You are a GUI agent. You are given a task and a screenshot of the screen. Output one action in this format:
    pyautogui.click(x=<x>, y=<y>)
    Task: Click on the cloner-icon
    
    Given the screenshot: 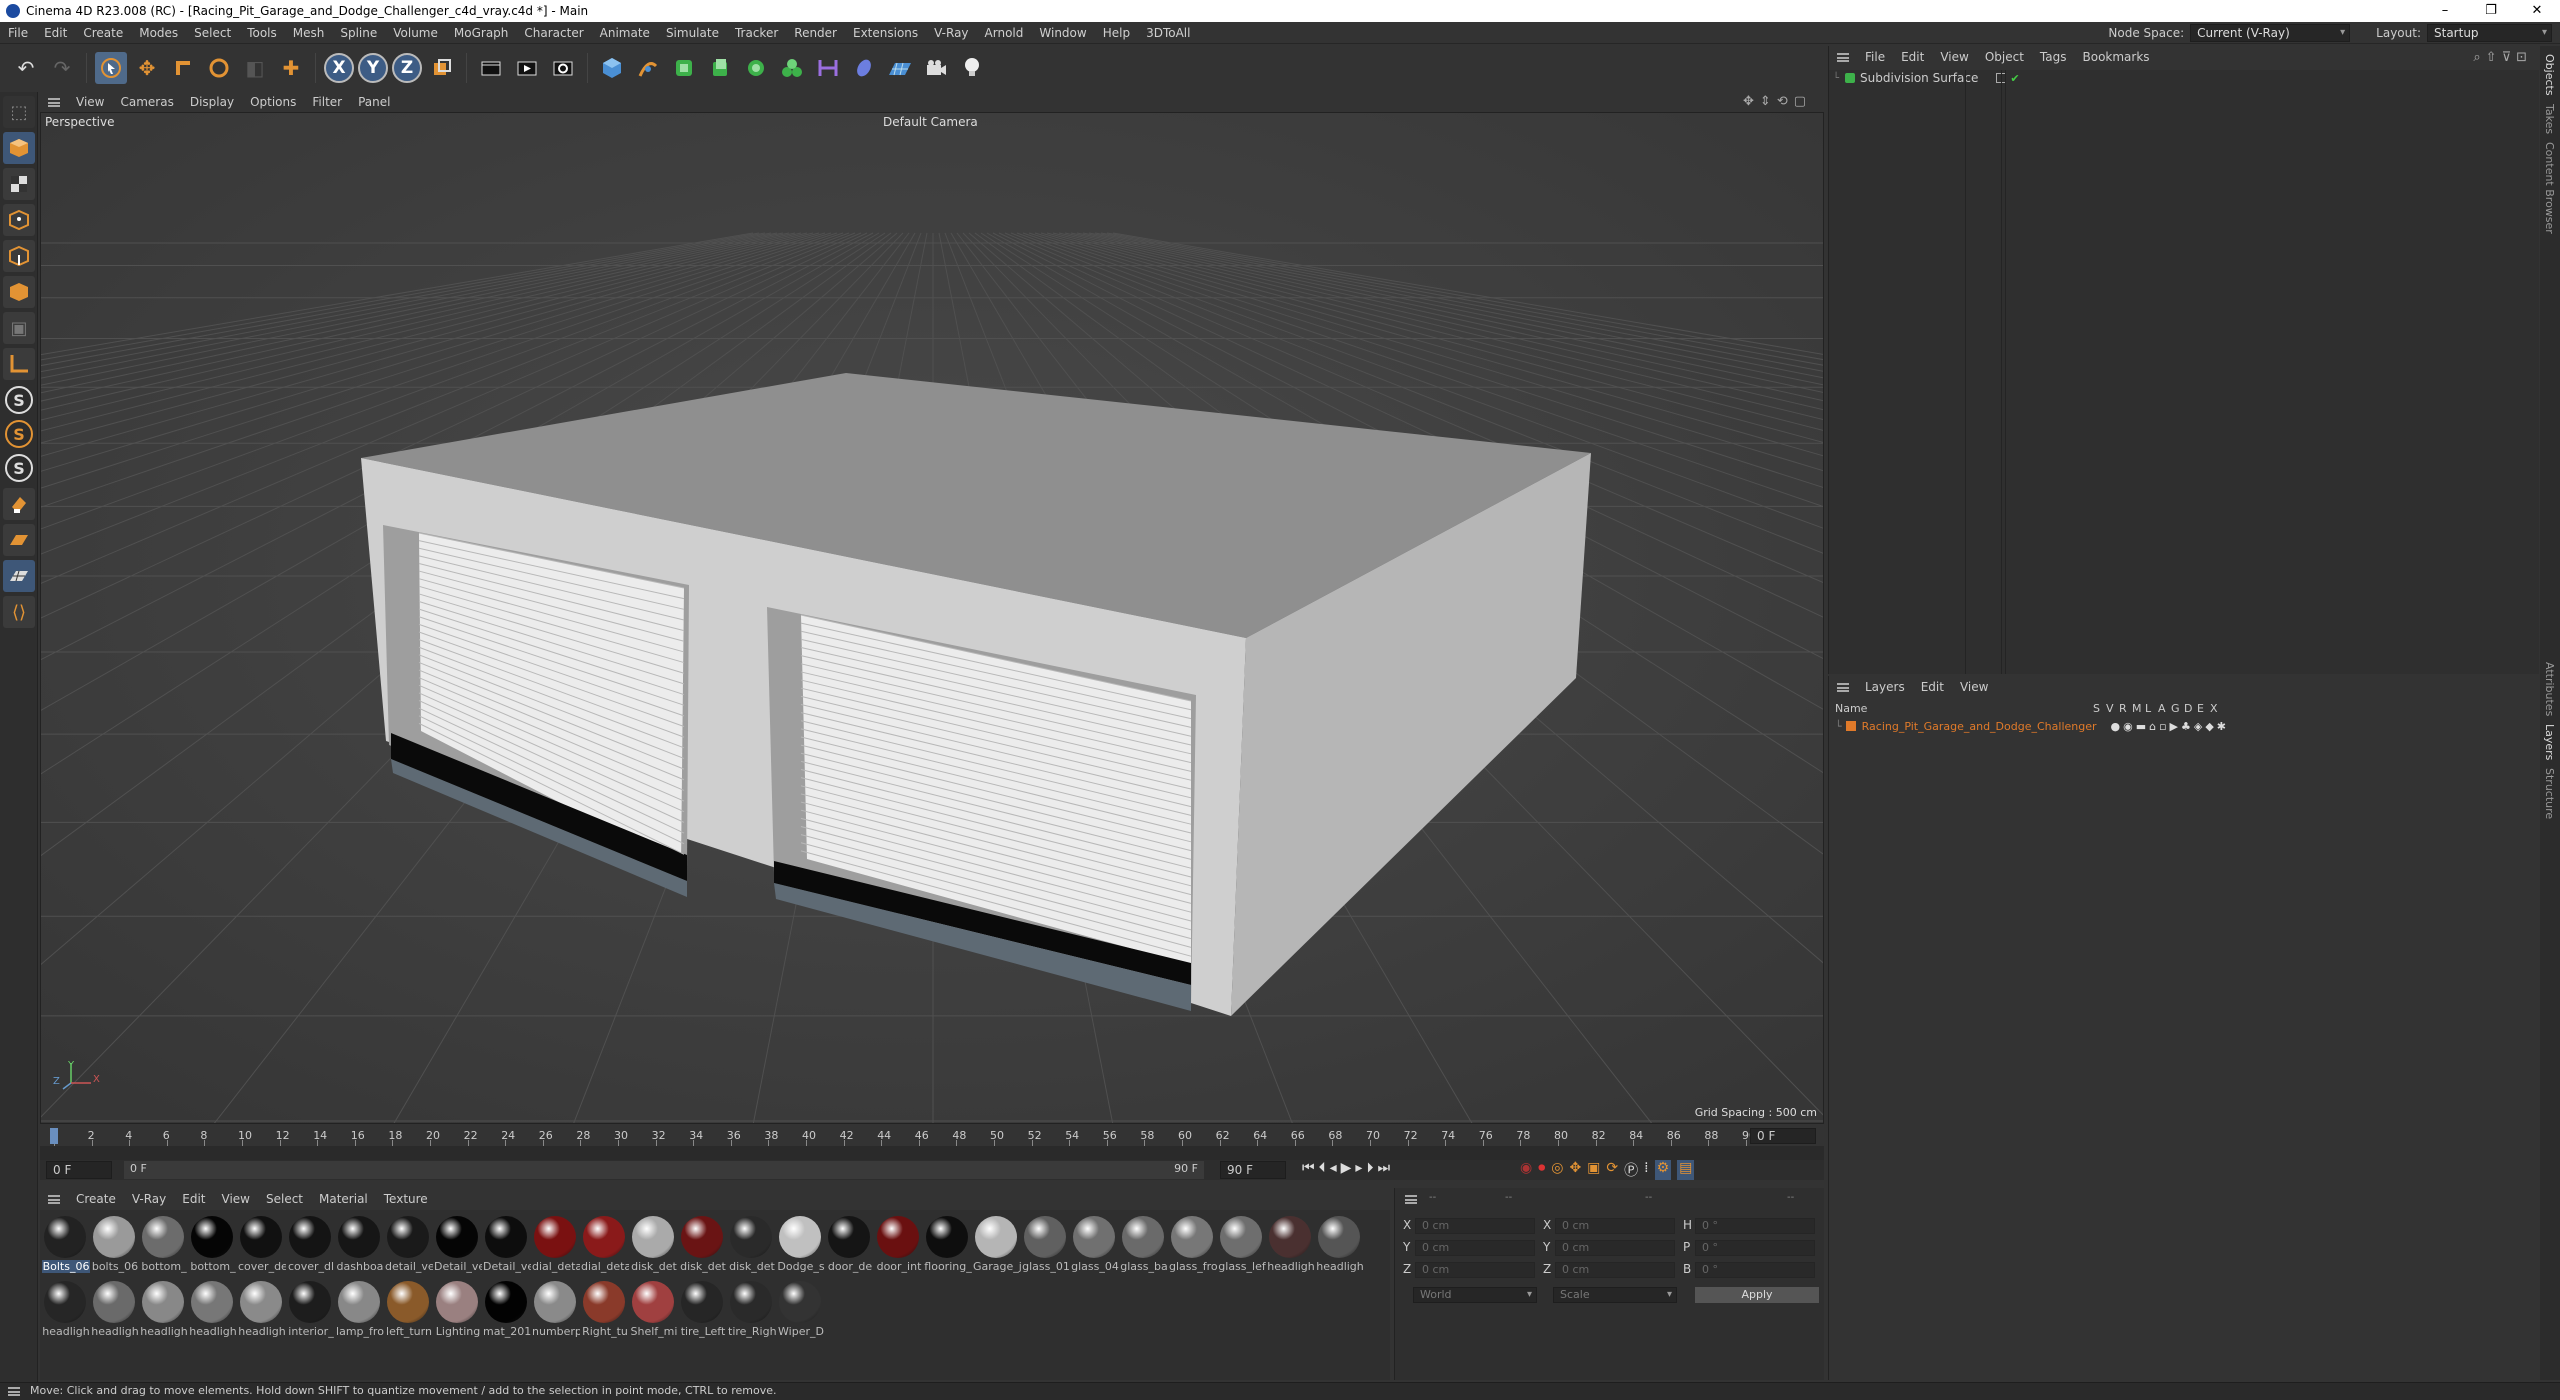 What is the action you would take?
    pyautogui.click(x=756, y=68)
    